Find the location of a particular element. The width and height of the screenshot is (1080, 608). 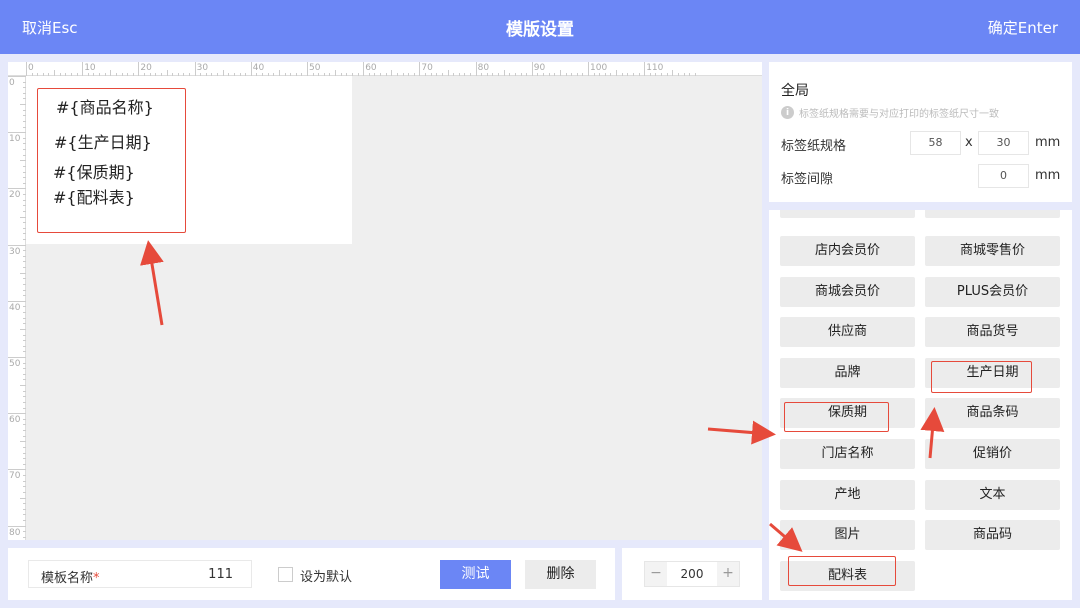

cancel-button: 取消Esc is located at coordinates (50, 27).